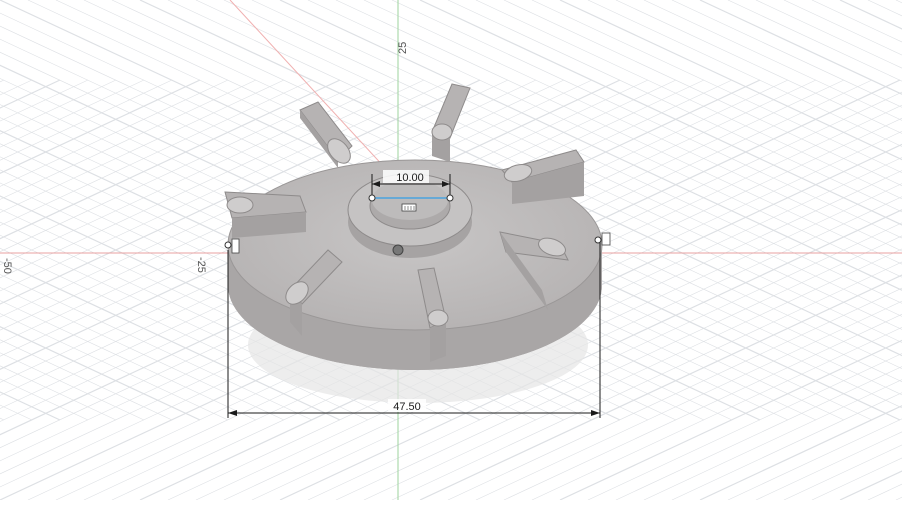 This screenshot has height=505, width=902. What do you see at coordinates (201, 265) in the screenshot?
I see `x-axis-label-neg25: -25` at bounding box center [201, 265].